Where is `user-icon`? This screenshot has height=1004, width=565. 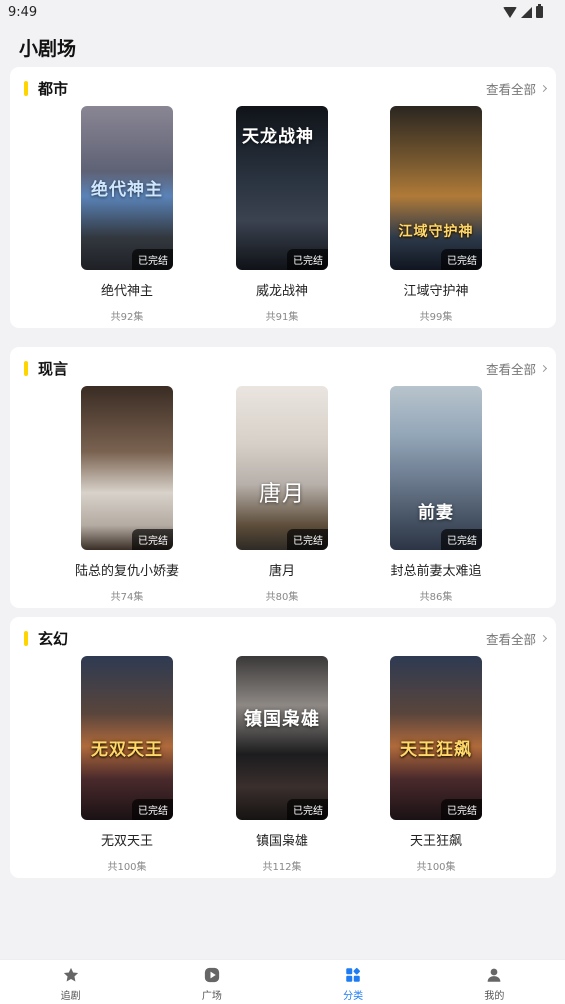 user-icon is located at coordinates (494, 975).